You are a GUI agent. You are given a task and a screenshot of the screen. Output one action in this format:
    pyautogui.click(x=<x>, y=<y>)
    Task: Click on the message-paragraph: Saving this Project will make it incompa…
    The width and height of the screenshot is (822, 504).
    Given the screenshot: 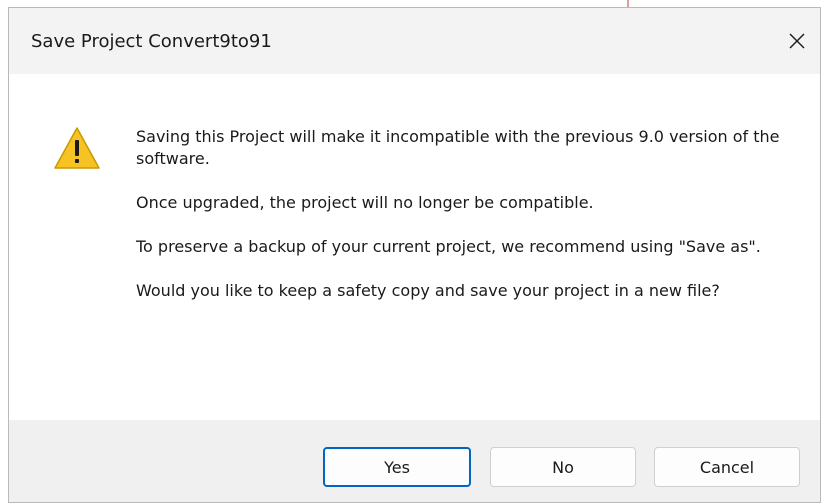 What is the action you would take?
    pyautogui.click(x=458, y=147)
    